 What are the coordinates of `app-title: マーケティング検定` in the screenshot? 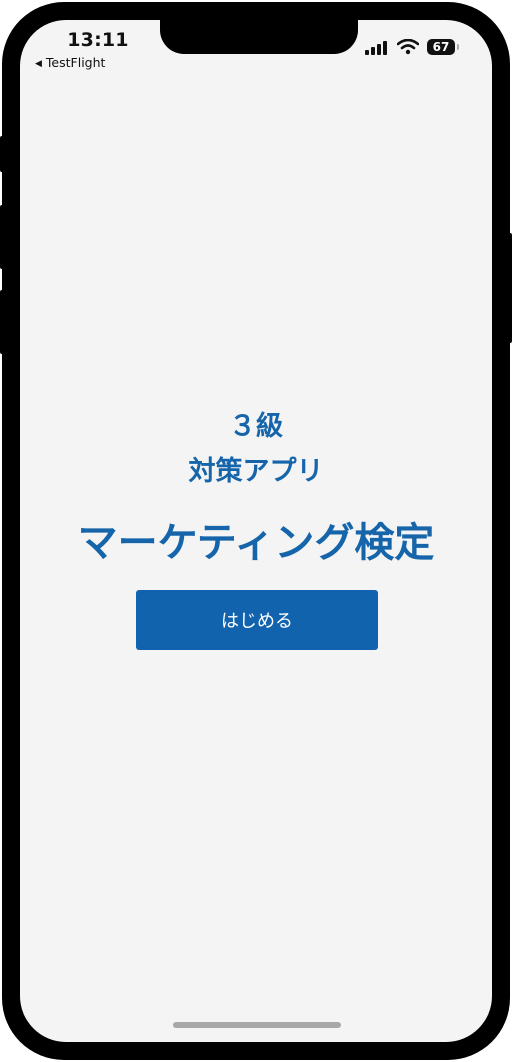 It's located at (256, 543).